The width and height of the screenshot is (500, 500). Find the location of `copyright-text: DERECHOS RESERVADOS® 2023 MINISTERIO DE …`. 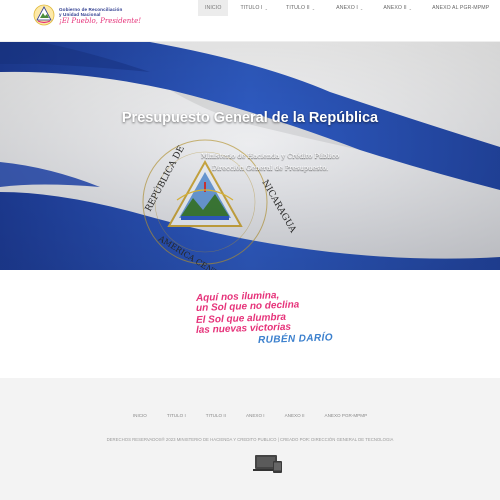

copyright-text: DERECHOS RESERVADOS® 2023 MINISTERIO DE … is located at coordinates (250, 439).